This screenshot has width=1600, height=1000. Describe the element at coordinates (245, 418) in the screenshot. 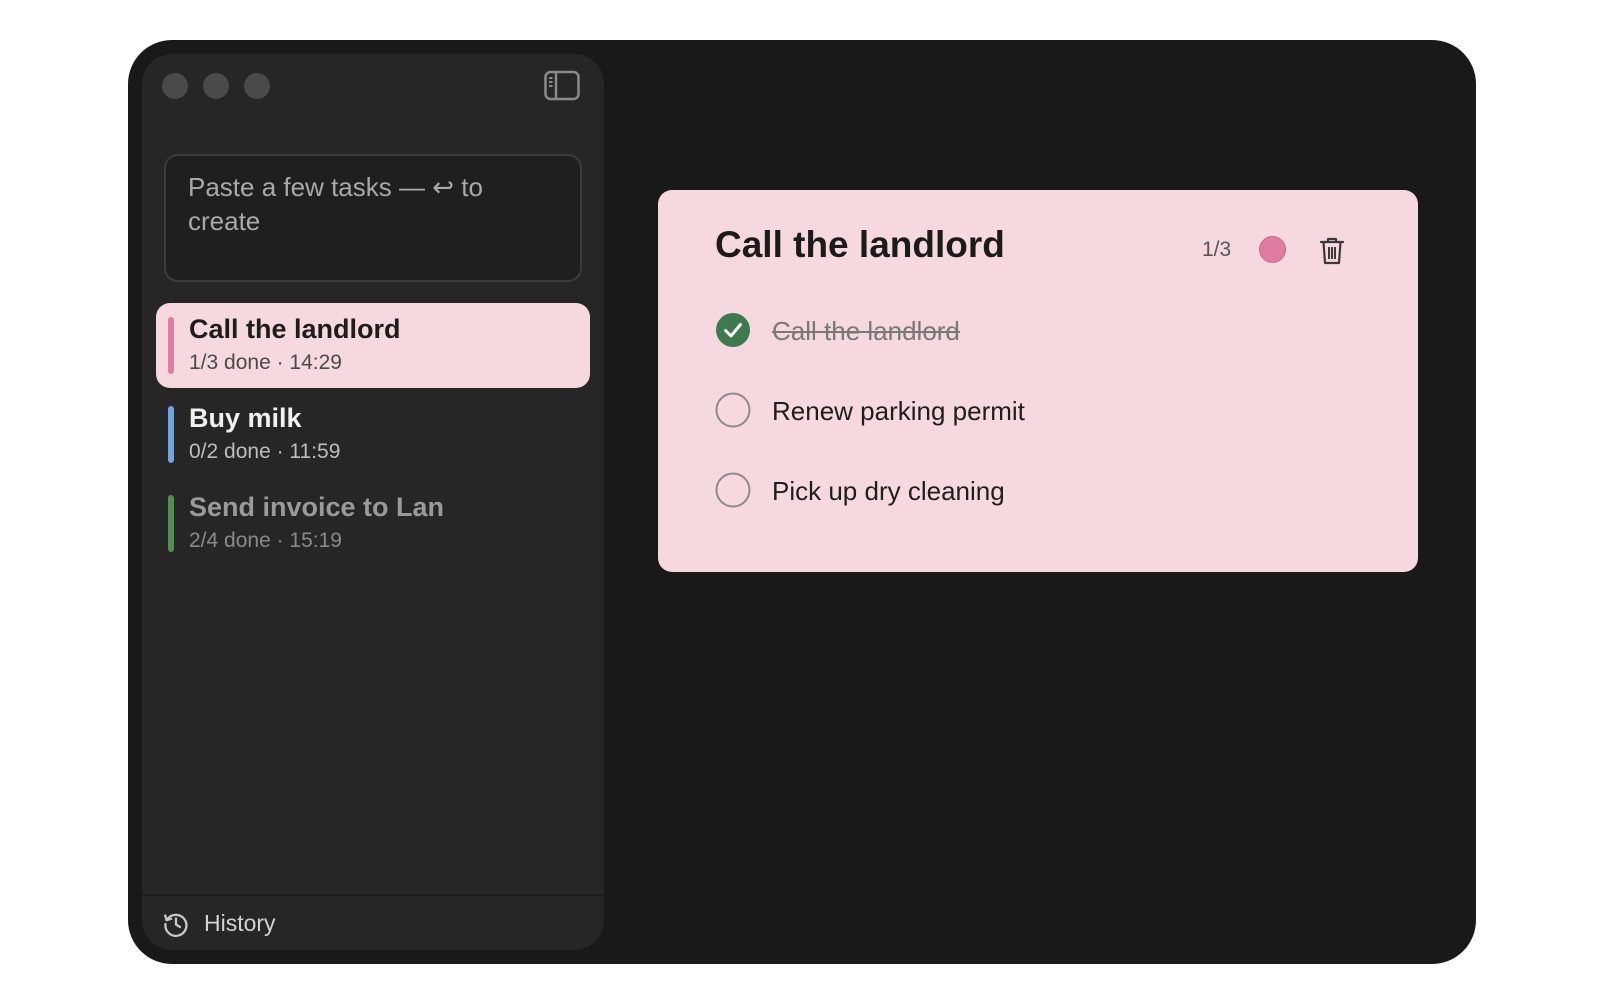

I see `task-title: Buy milk` at that location.